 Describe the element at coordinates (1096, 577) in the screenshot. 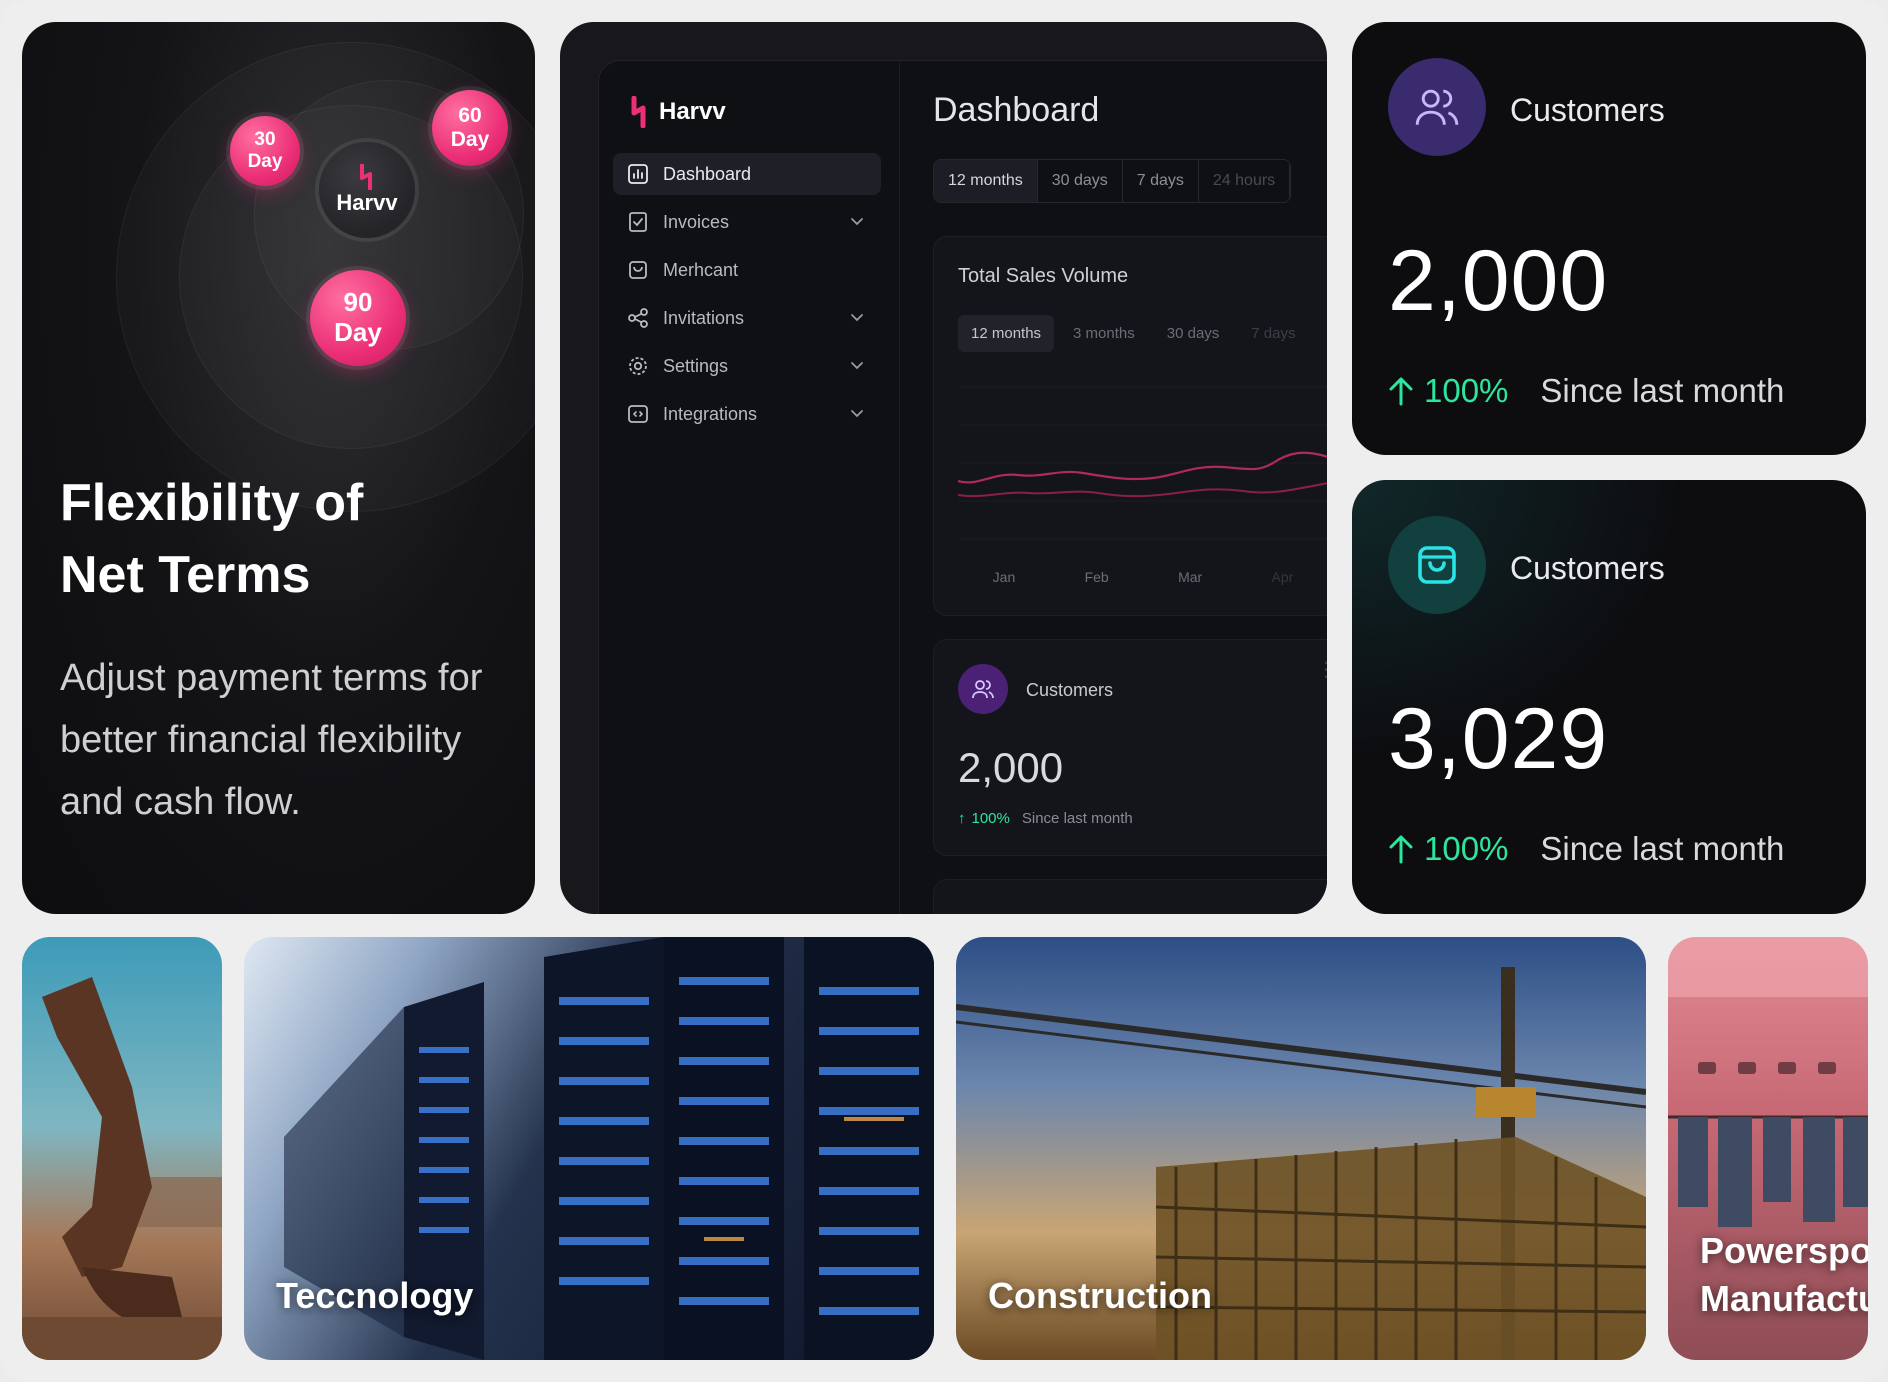

I see `x-tick-label: Feb` at that location.